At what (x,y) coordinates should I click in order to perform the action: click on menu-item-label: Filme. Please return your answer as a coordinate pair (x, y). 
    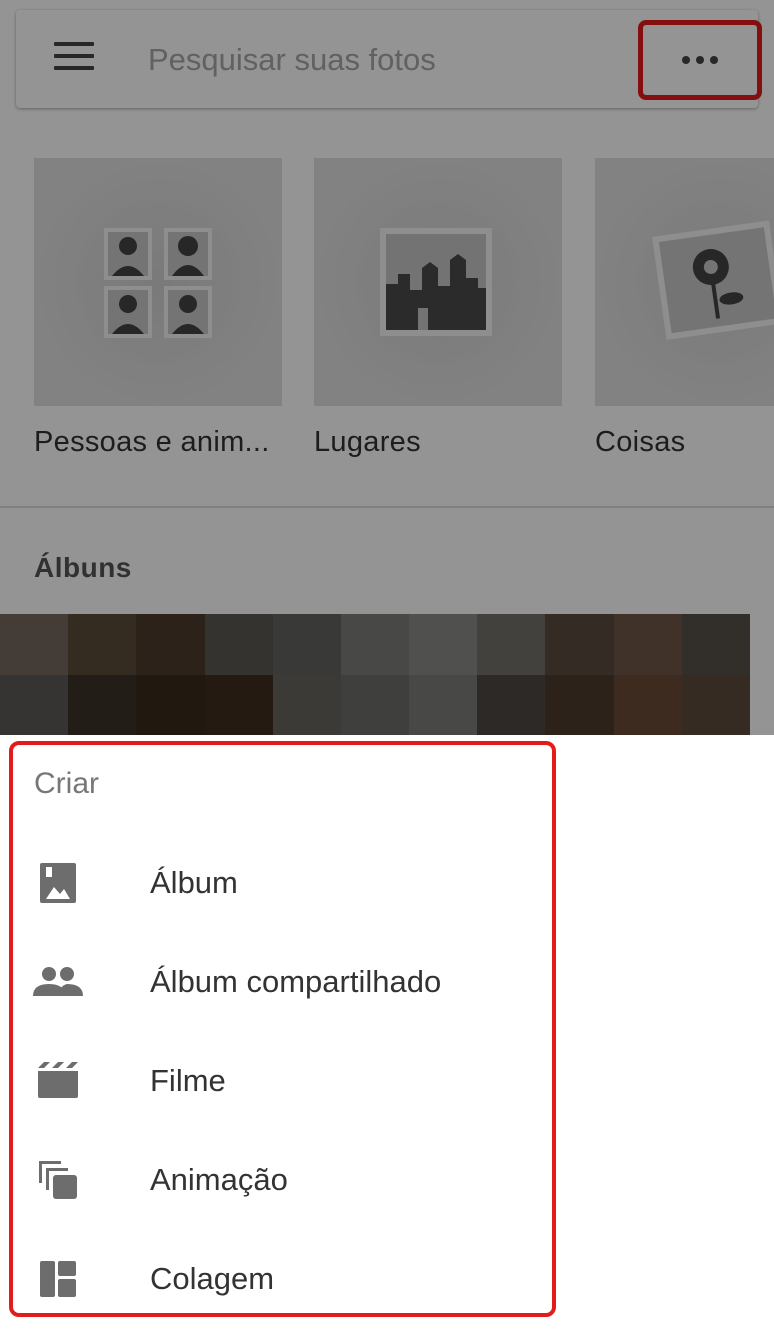
    Looking at the image, I should click on (188, 1080).